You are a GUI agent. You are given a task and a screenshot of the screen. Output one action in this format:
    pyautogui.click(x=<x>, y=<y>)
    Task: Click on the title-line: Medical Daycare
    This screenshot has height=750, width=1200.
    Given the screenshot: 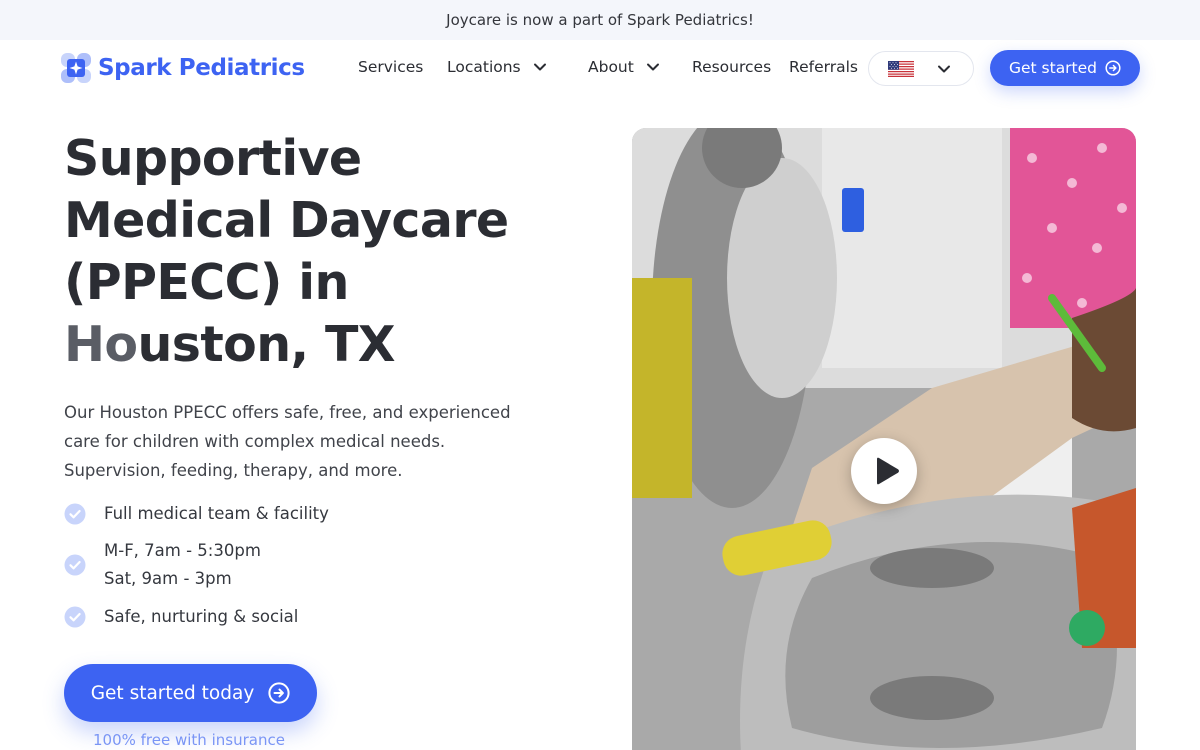 What is the action you would take?
    pyautogui.click(x=286, y=220)
    